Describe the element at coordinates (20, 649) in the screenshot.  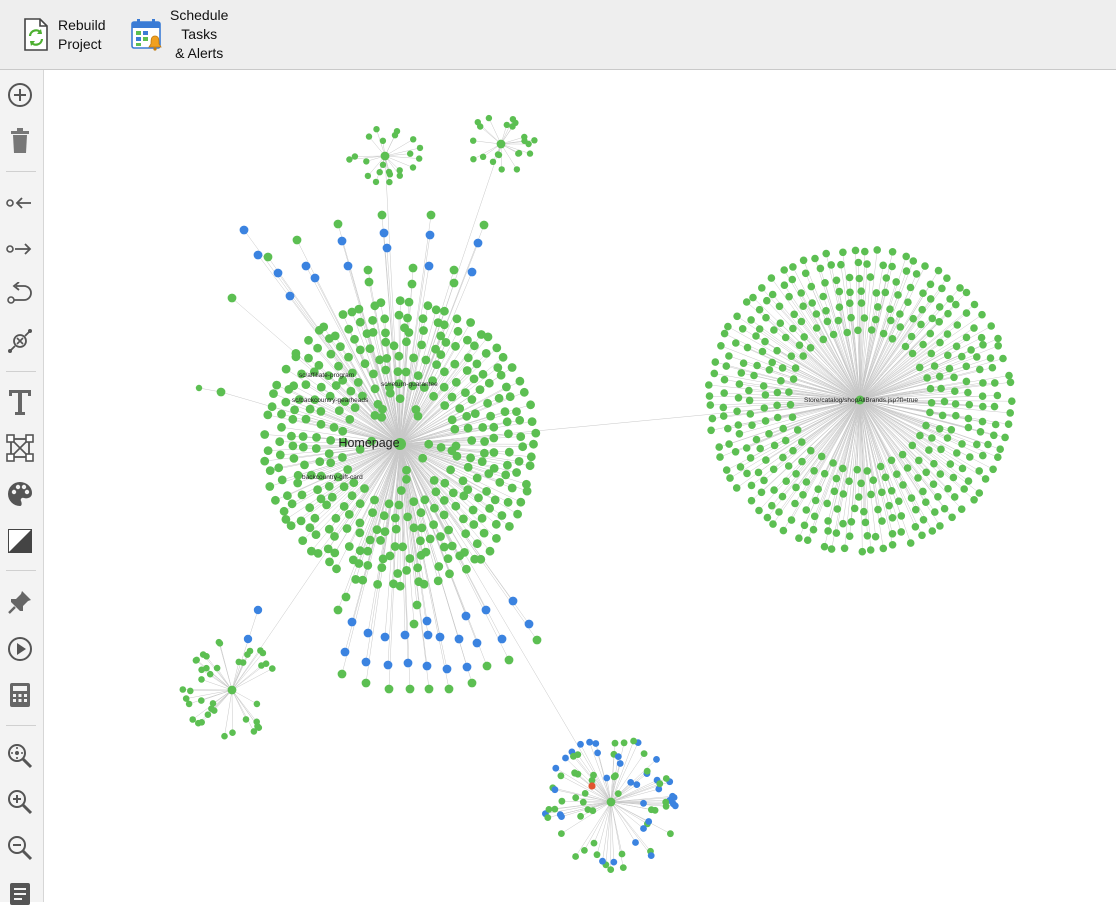
I see `play-icon` at that location.